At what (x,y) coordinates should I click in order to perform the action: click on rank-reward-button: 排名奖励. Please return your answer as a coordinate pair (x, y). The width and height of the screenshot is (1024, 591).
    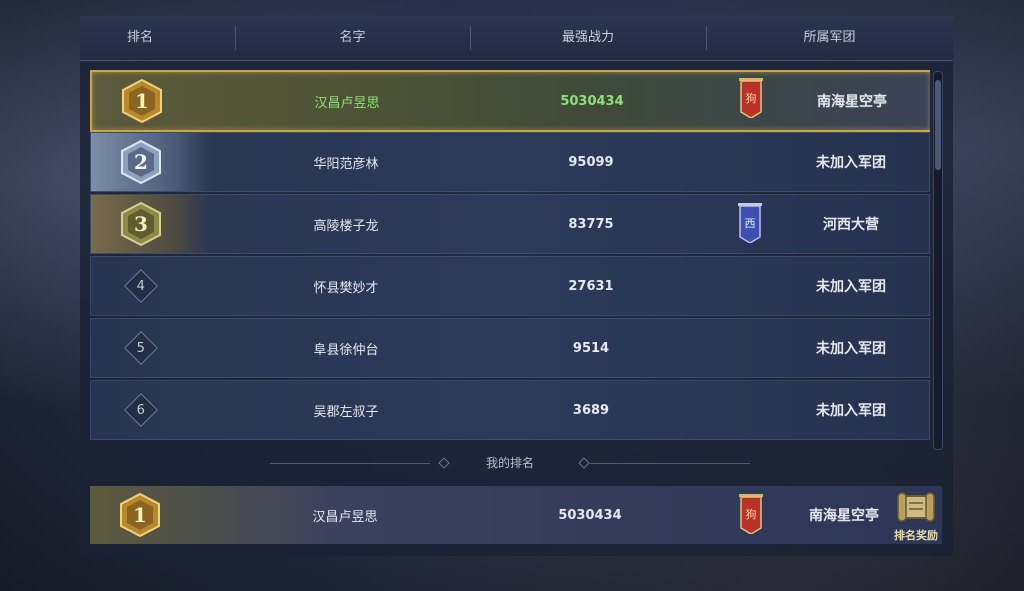
    Looking at the image, I should click on (916, 518).